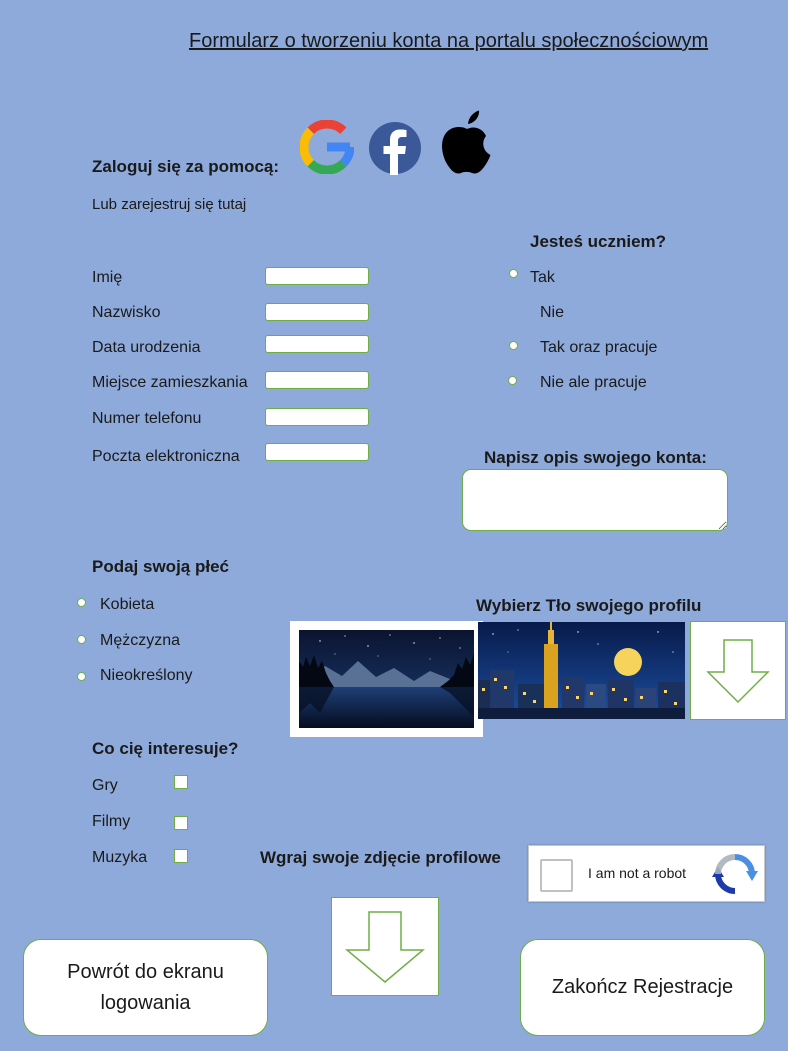 This screenshot has width=788, height=1051. What do you see at coordinates (181, 782) in the screenshot?
I see `interest-checkbox-games` at bounding box center [181, 782].